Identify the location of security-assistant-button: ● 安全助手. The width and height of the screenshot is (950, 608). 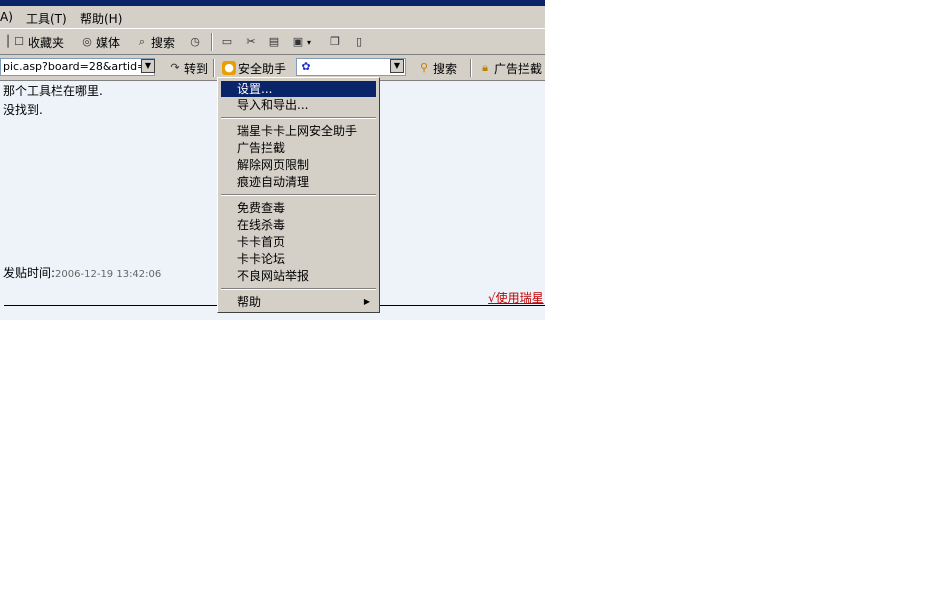
(254, 68).